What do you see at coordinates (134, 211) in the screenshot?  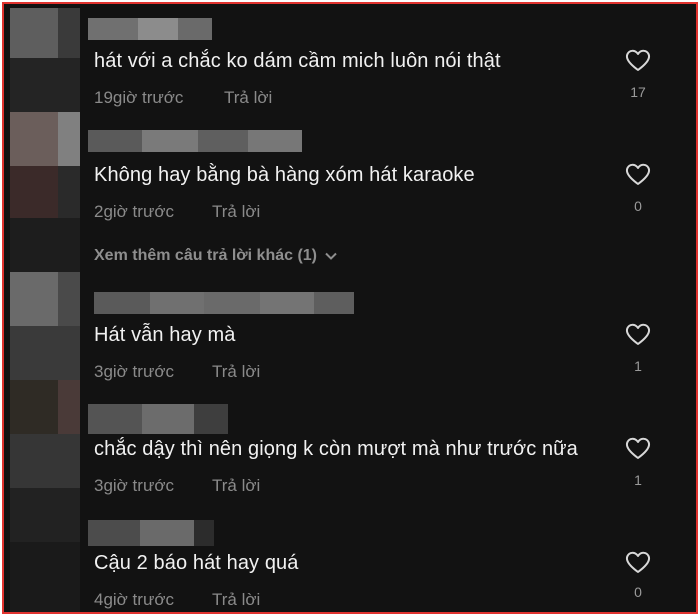 I see `comment-time: 2giờ trước` at bounding box center [134, 211].